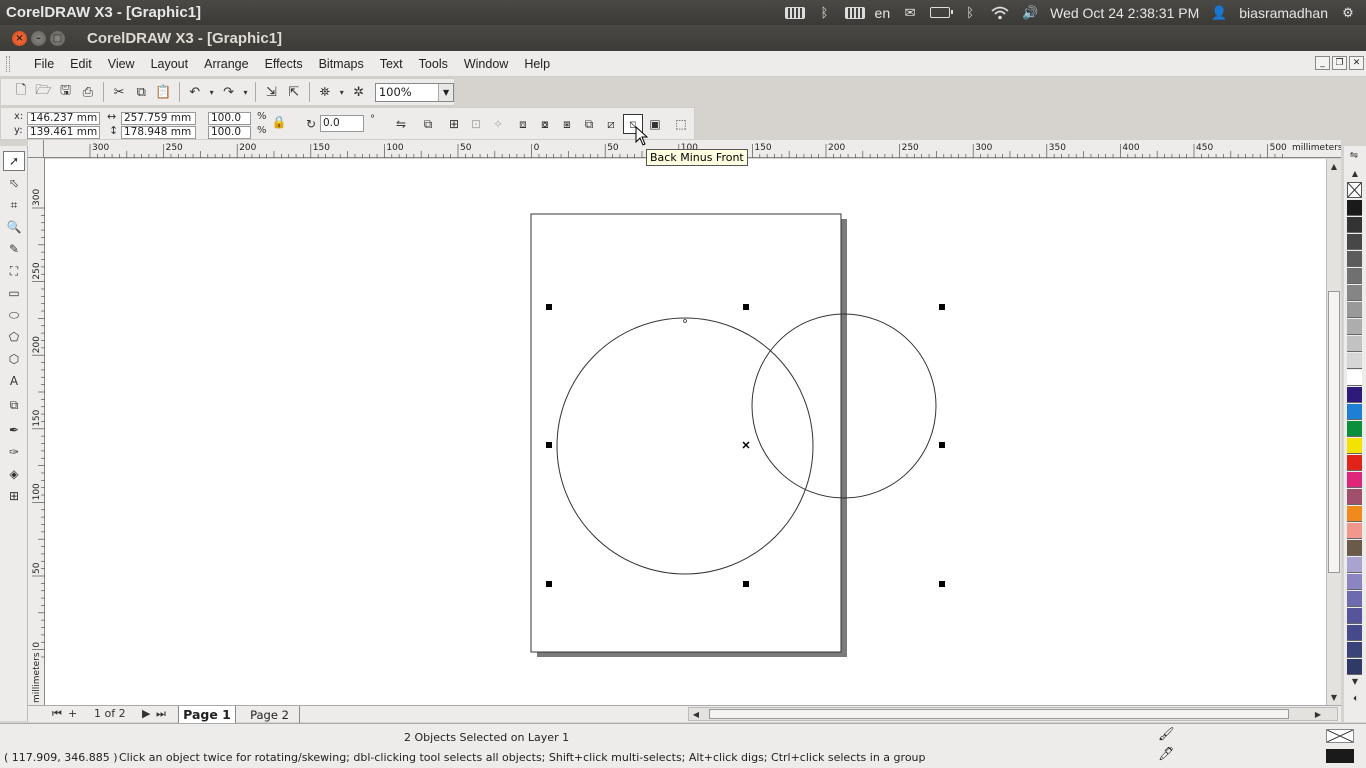 The width and height of the screenshot is (1366, 768). Describe the element at coordinates (119, 92) in the screenshot. I see `cut-icon: ✂` at that location.